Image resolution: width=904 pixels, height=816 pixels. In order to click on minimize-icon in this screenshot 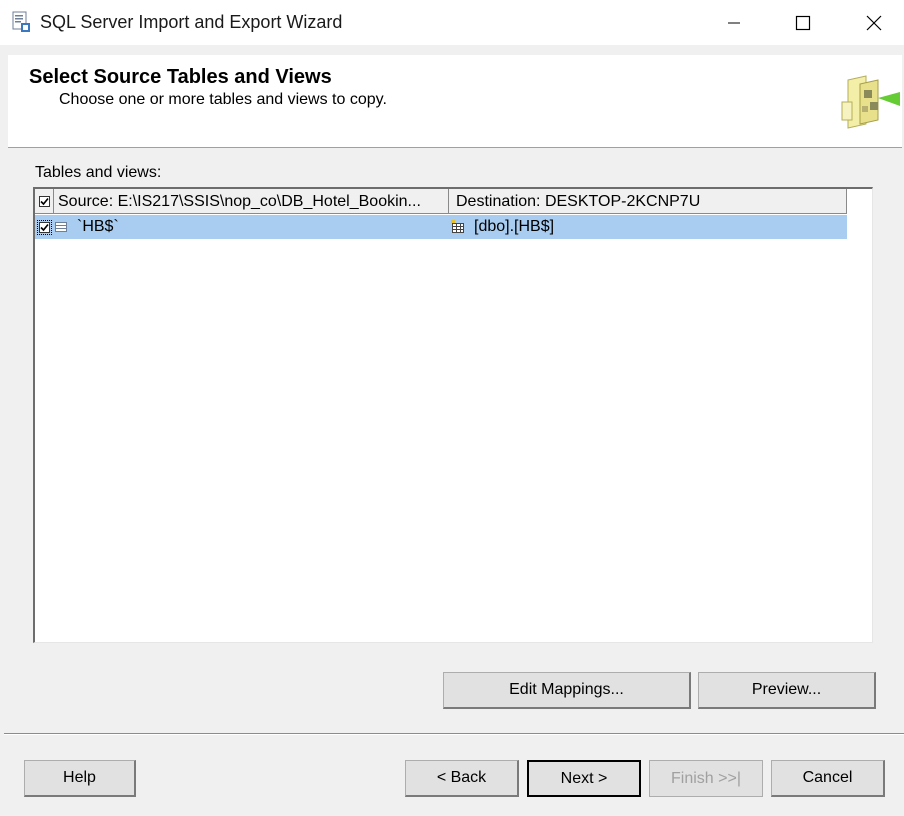, I will do `click(734, 22)`.